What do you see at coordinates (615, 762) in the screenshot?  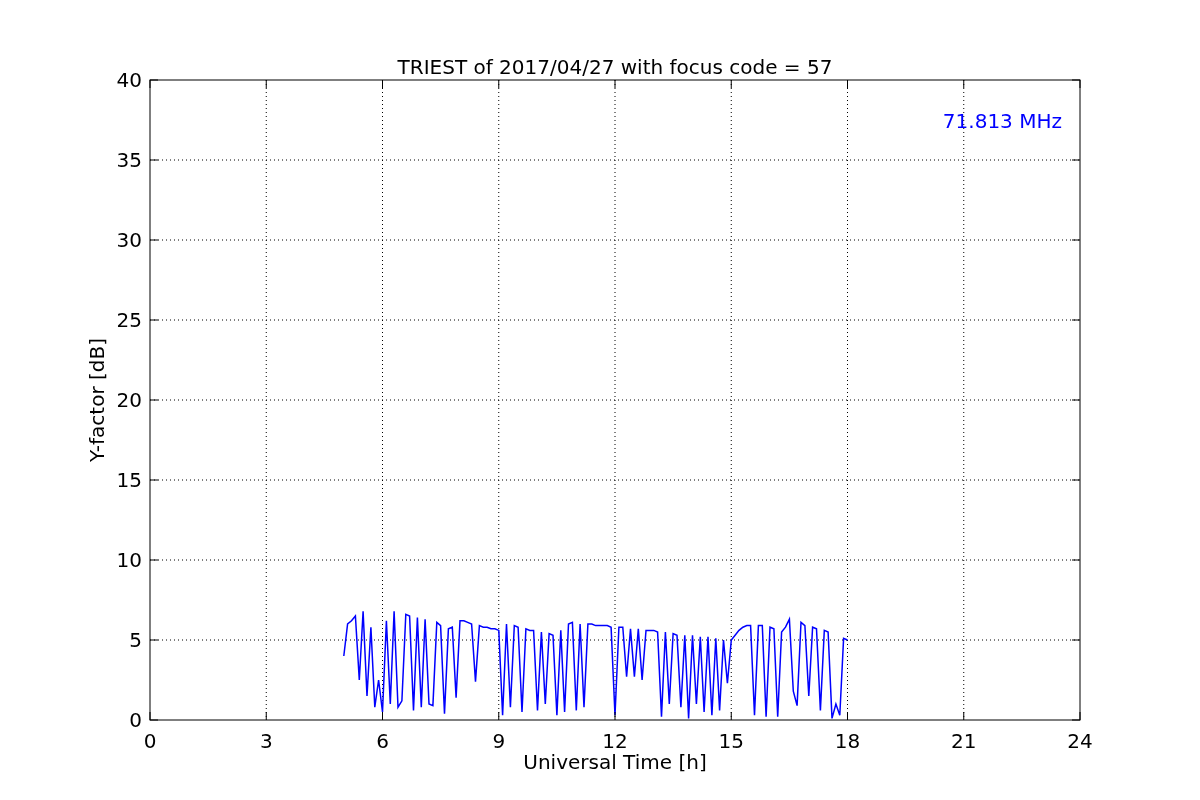 I see `x-axis-label: Universal Time [h]` at bounding box center [615, 762].